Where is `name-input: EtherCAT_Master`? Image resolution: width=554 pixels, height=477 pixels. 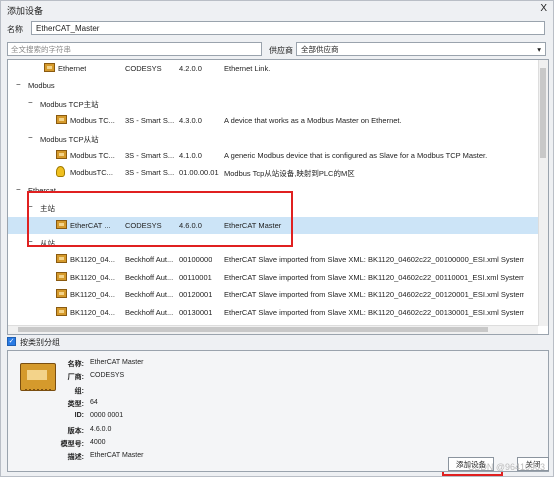 name-input: EtherCAT_Master is located at coordinates (288, 28).